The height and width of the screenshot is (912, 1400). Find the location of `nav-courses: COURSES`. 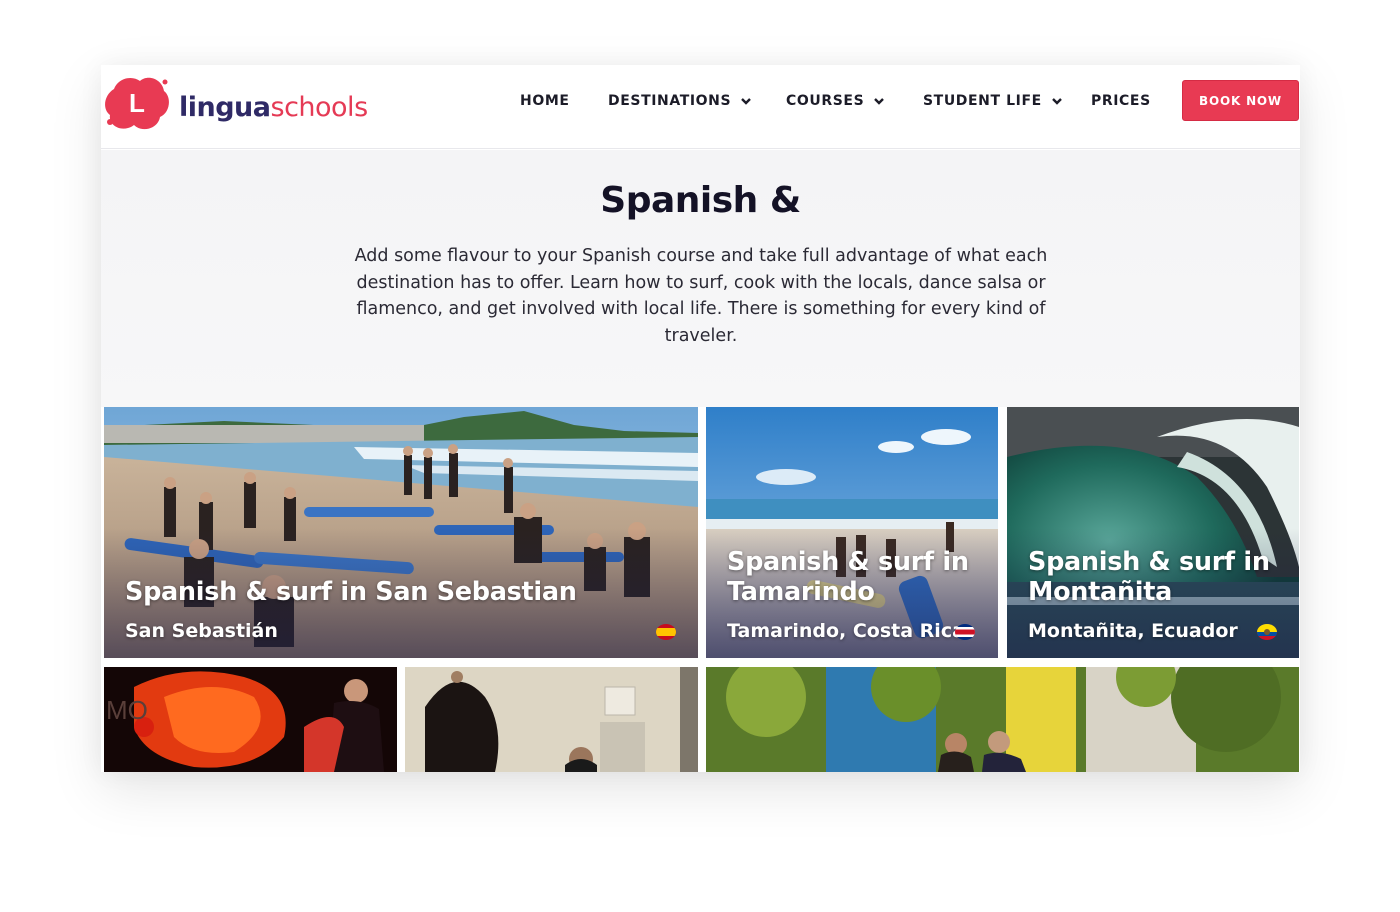

nav-courses: COURSES is located at coordinates (835, 101).